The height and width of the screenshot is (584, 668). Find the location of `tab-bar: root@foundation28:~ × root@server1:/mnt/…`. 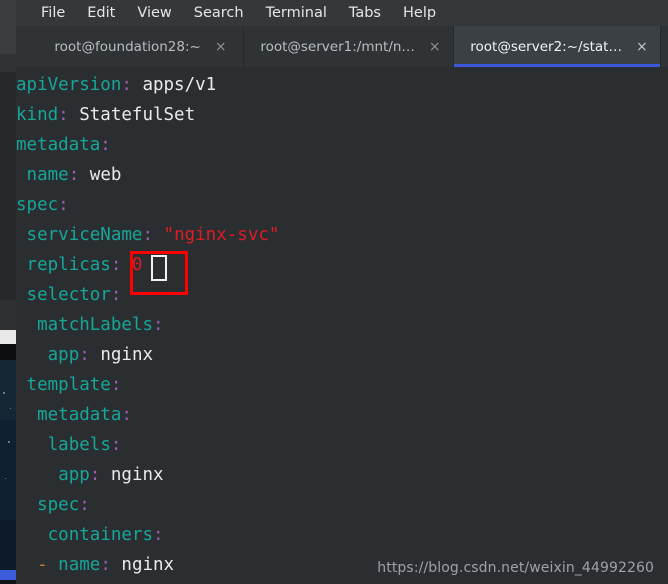

tab-bar: root@foundation28:~ × root@server1:/mnt/… is located at coordinates (342, 46).